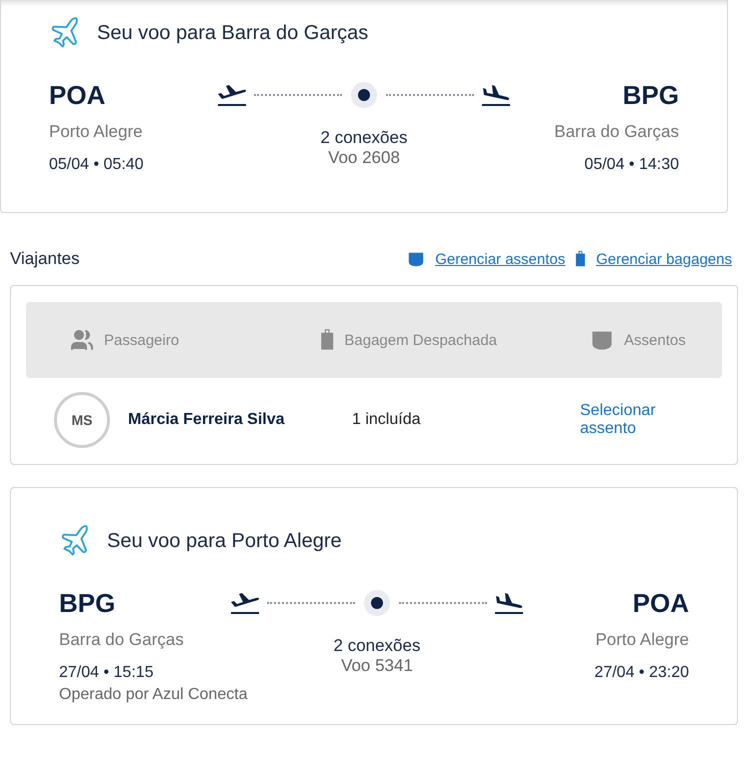 Image resolution: width=750 pixels, height=759 pixels. What do you see at coordinates (82, 420) in the screenshot?
I see `avatar-initials: MS` at bounding box center [82, 420].